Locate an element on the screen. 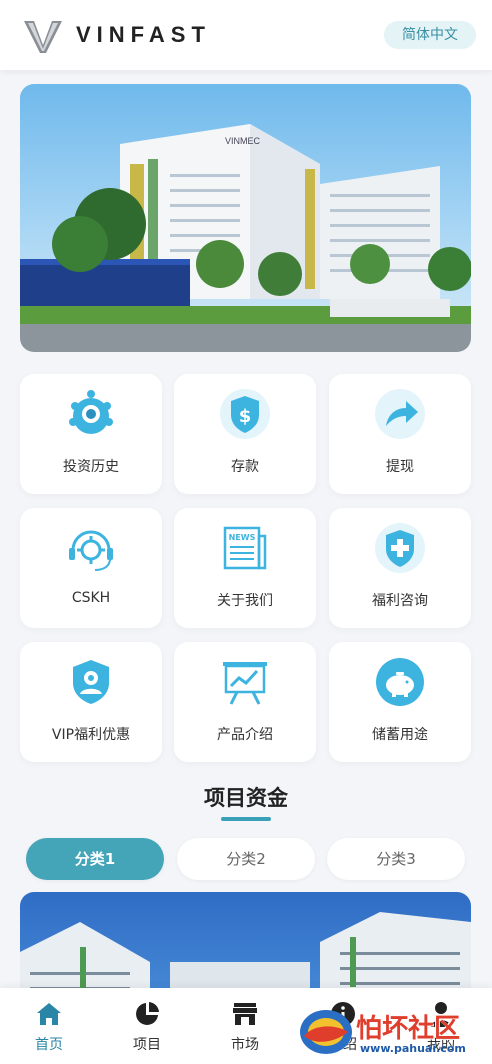 The image size is (492, 1064). site-watermark: 怕坏社区 www.pahuai.com is located at coordinates (394, 1031).